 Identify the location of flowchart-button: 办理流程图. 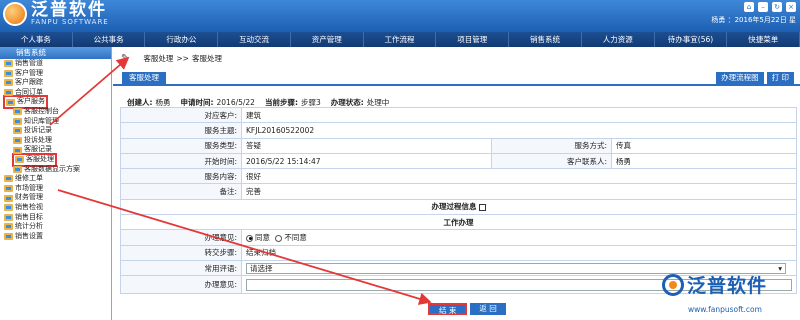
(740, 78).